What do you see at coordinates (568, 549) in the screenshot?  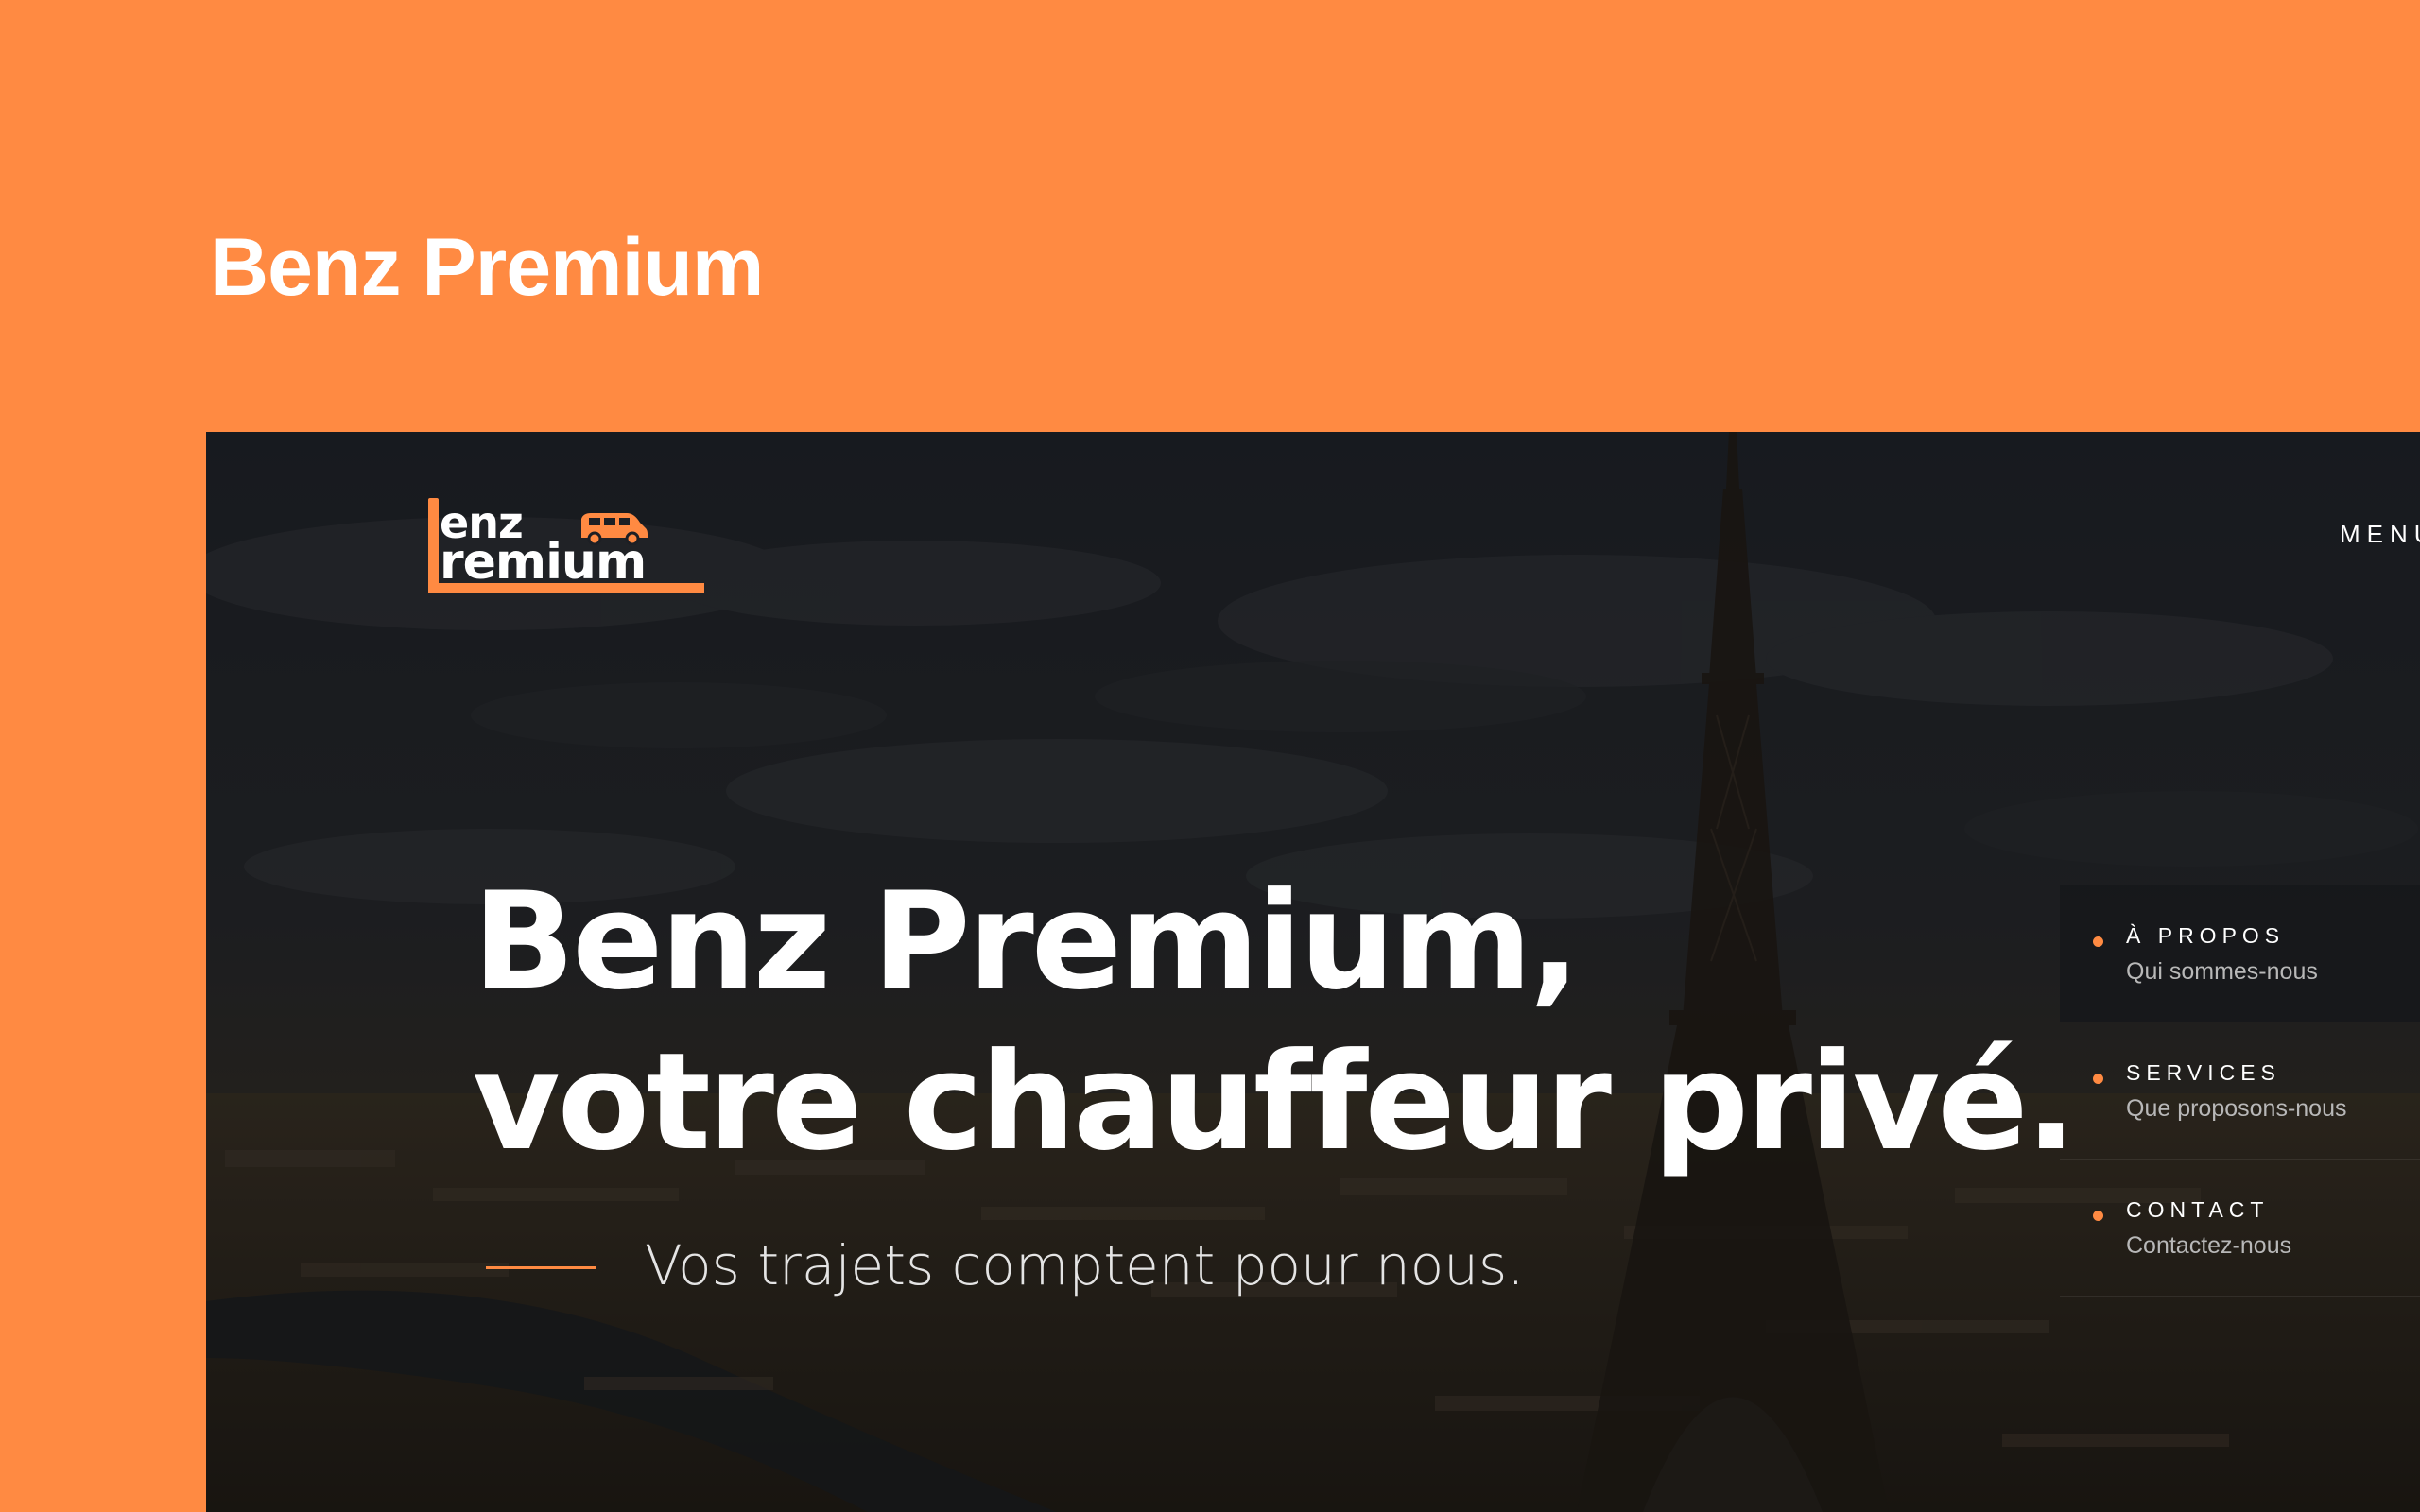 I see `brand-logo: enz remium` at bounding box center [568, 549].